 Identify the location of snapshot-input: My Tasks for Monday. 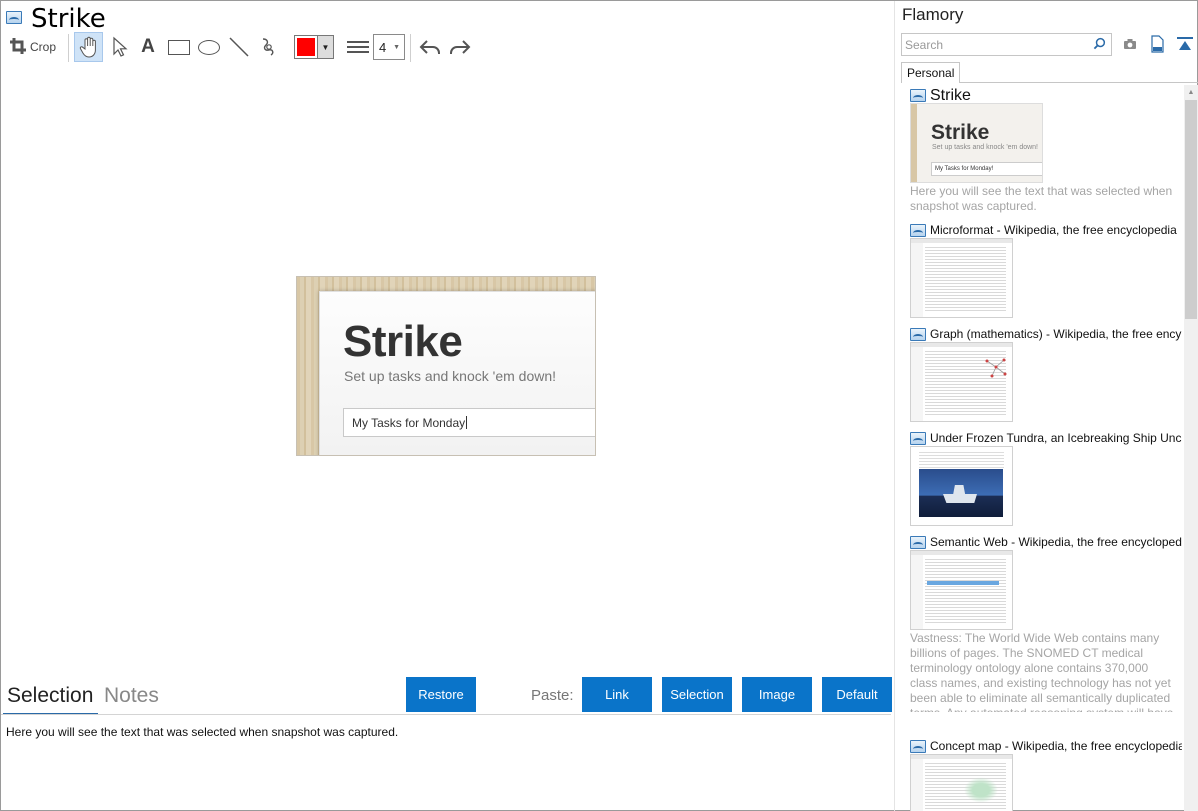
(469, 422).